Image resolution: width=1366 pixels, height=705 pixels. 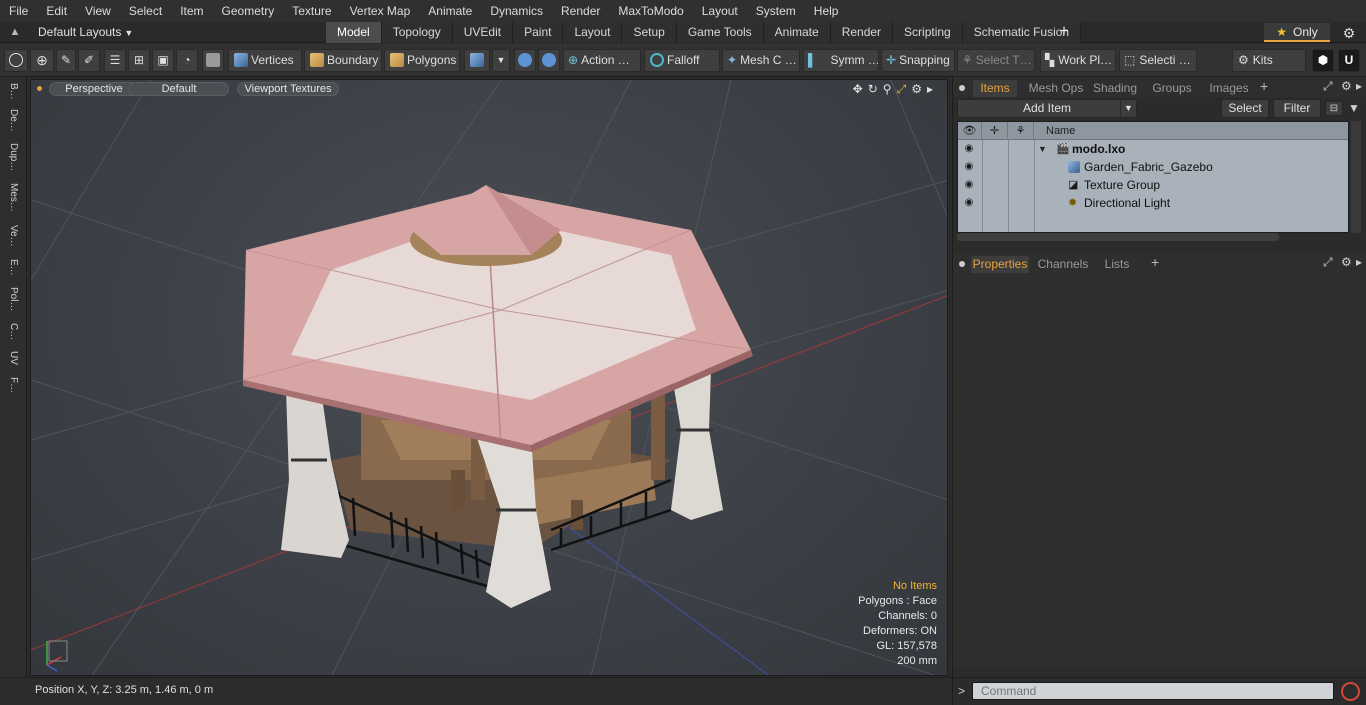 What do you see at coordinates (873, 89) in the screenshot?
I see `rotate-icon: ↻` at bounding box center [873, 89].